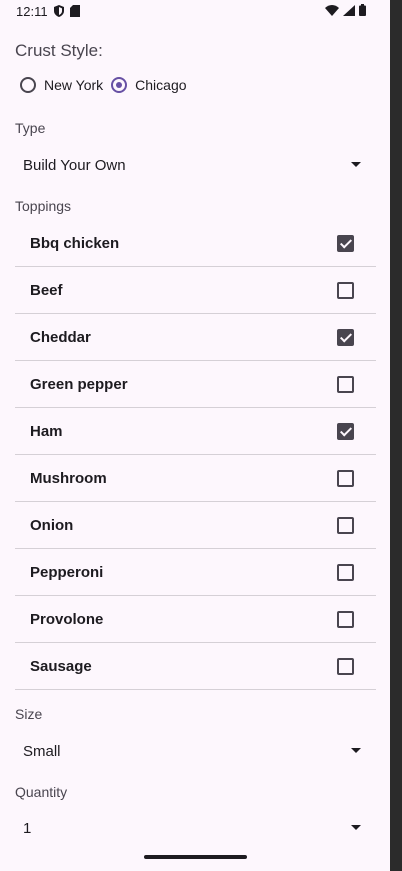 This screenshot has width=402, height=871. Describe the element at coordinates (195, 619) in the screenshot. I see `topping-provolone: Provolone` at that location.